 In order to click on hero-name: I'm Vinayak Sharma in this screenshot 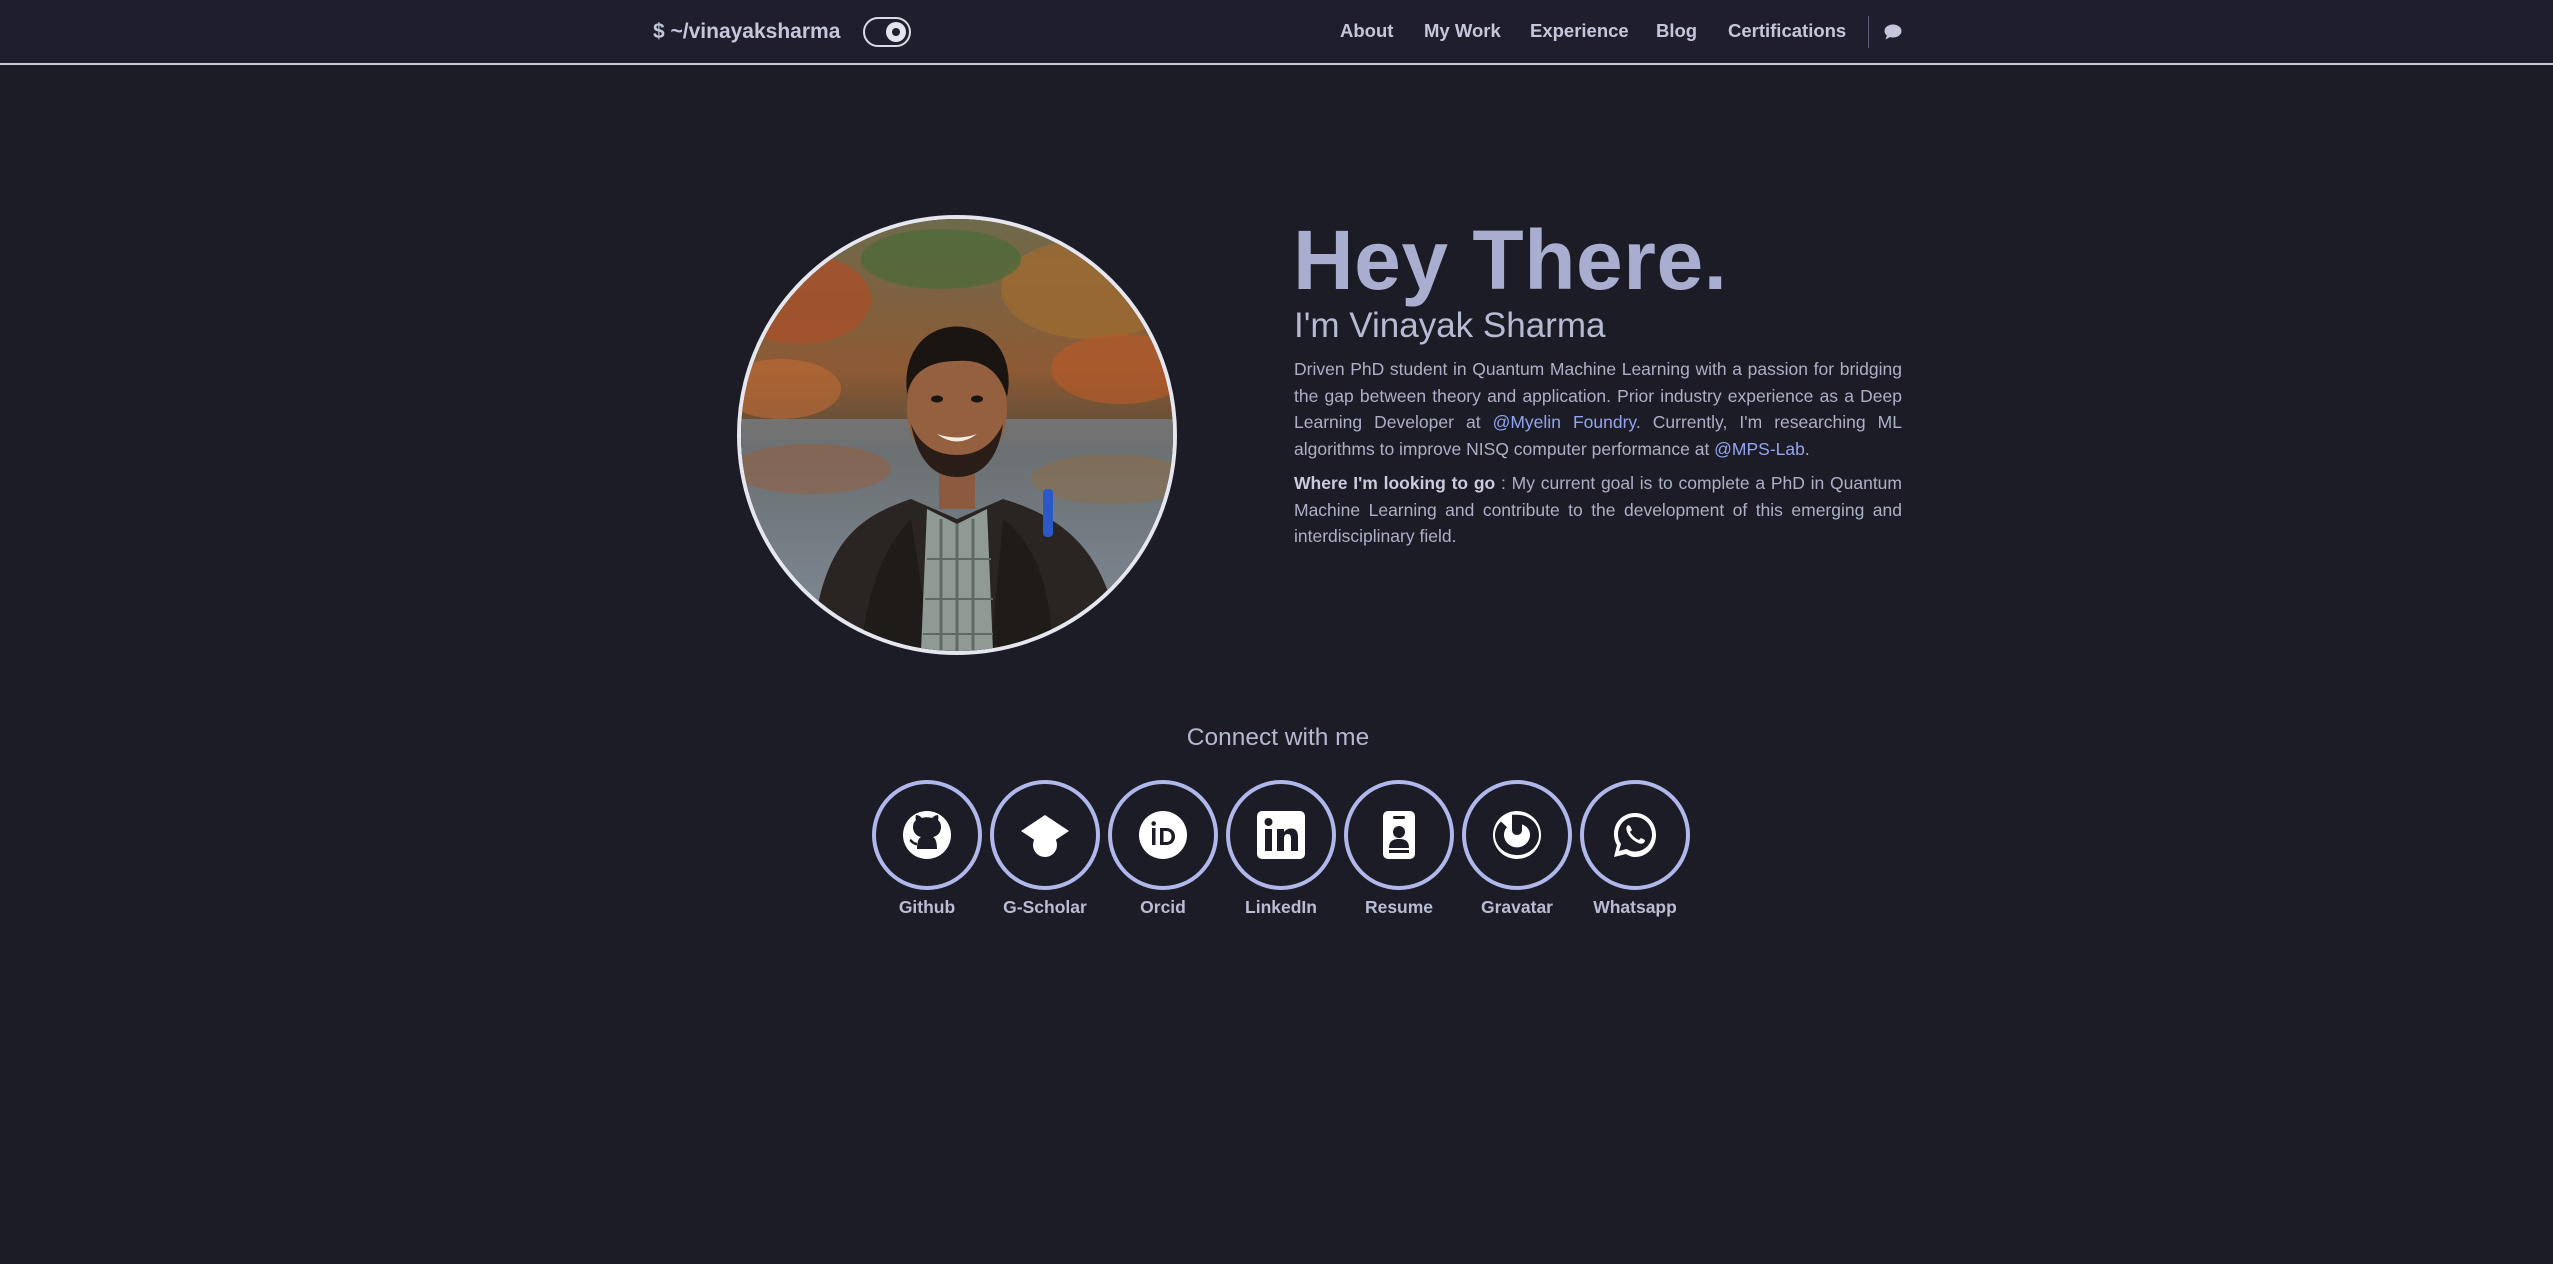, I will do `click(1450, 325)`.